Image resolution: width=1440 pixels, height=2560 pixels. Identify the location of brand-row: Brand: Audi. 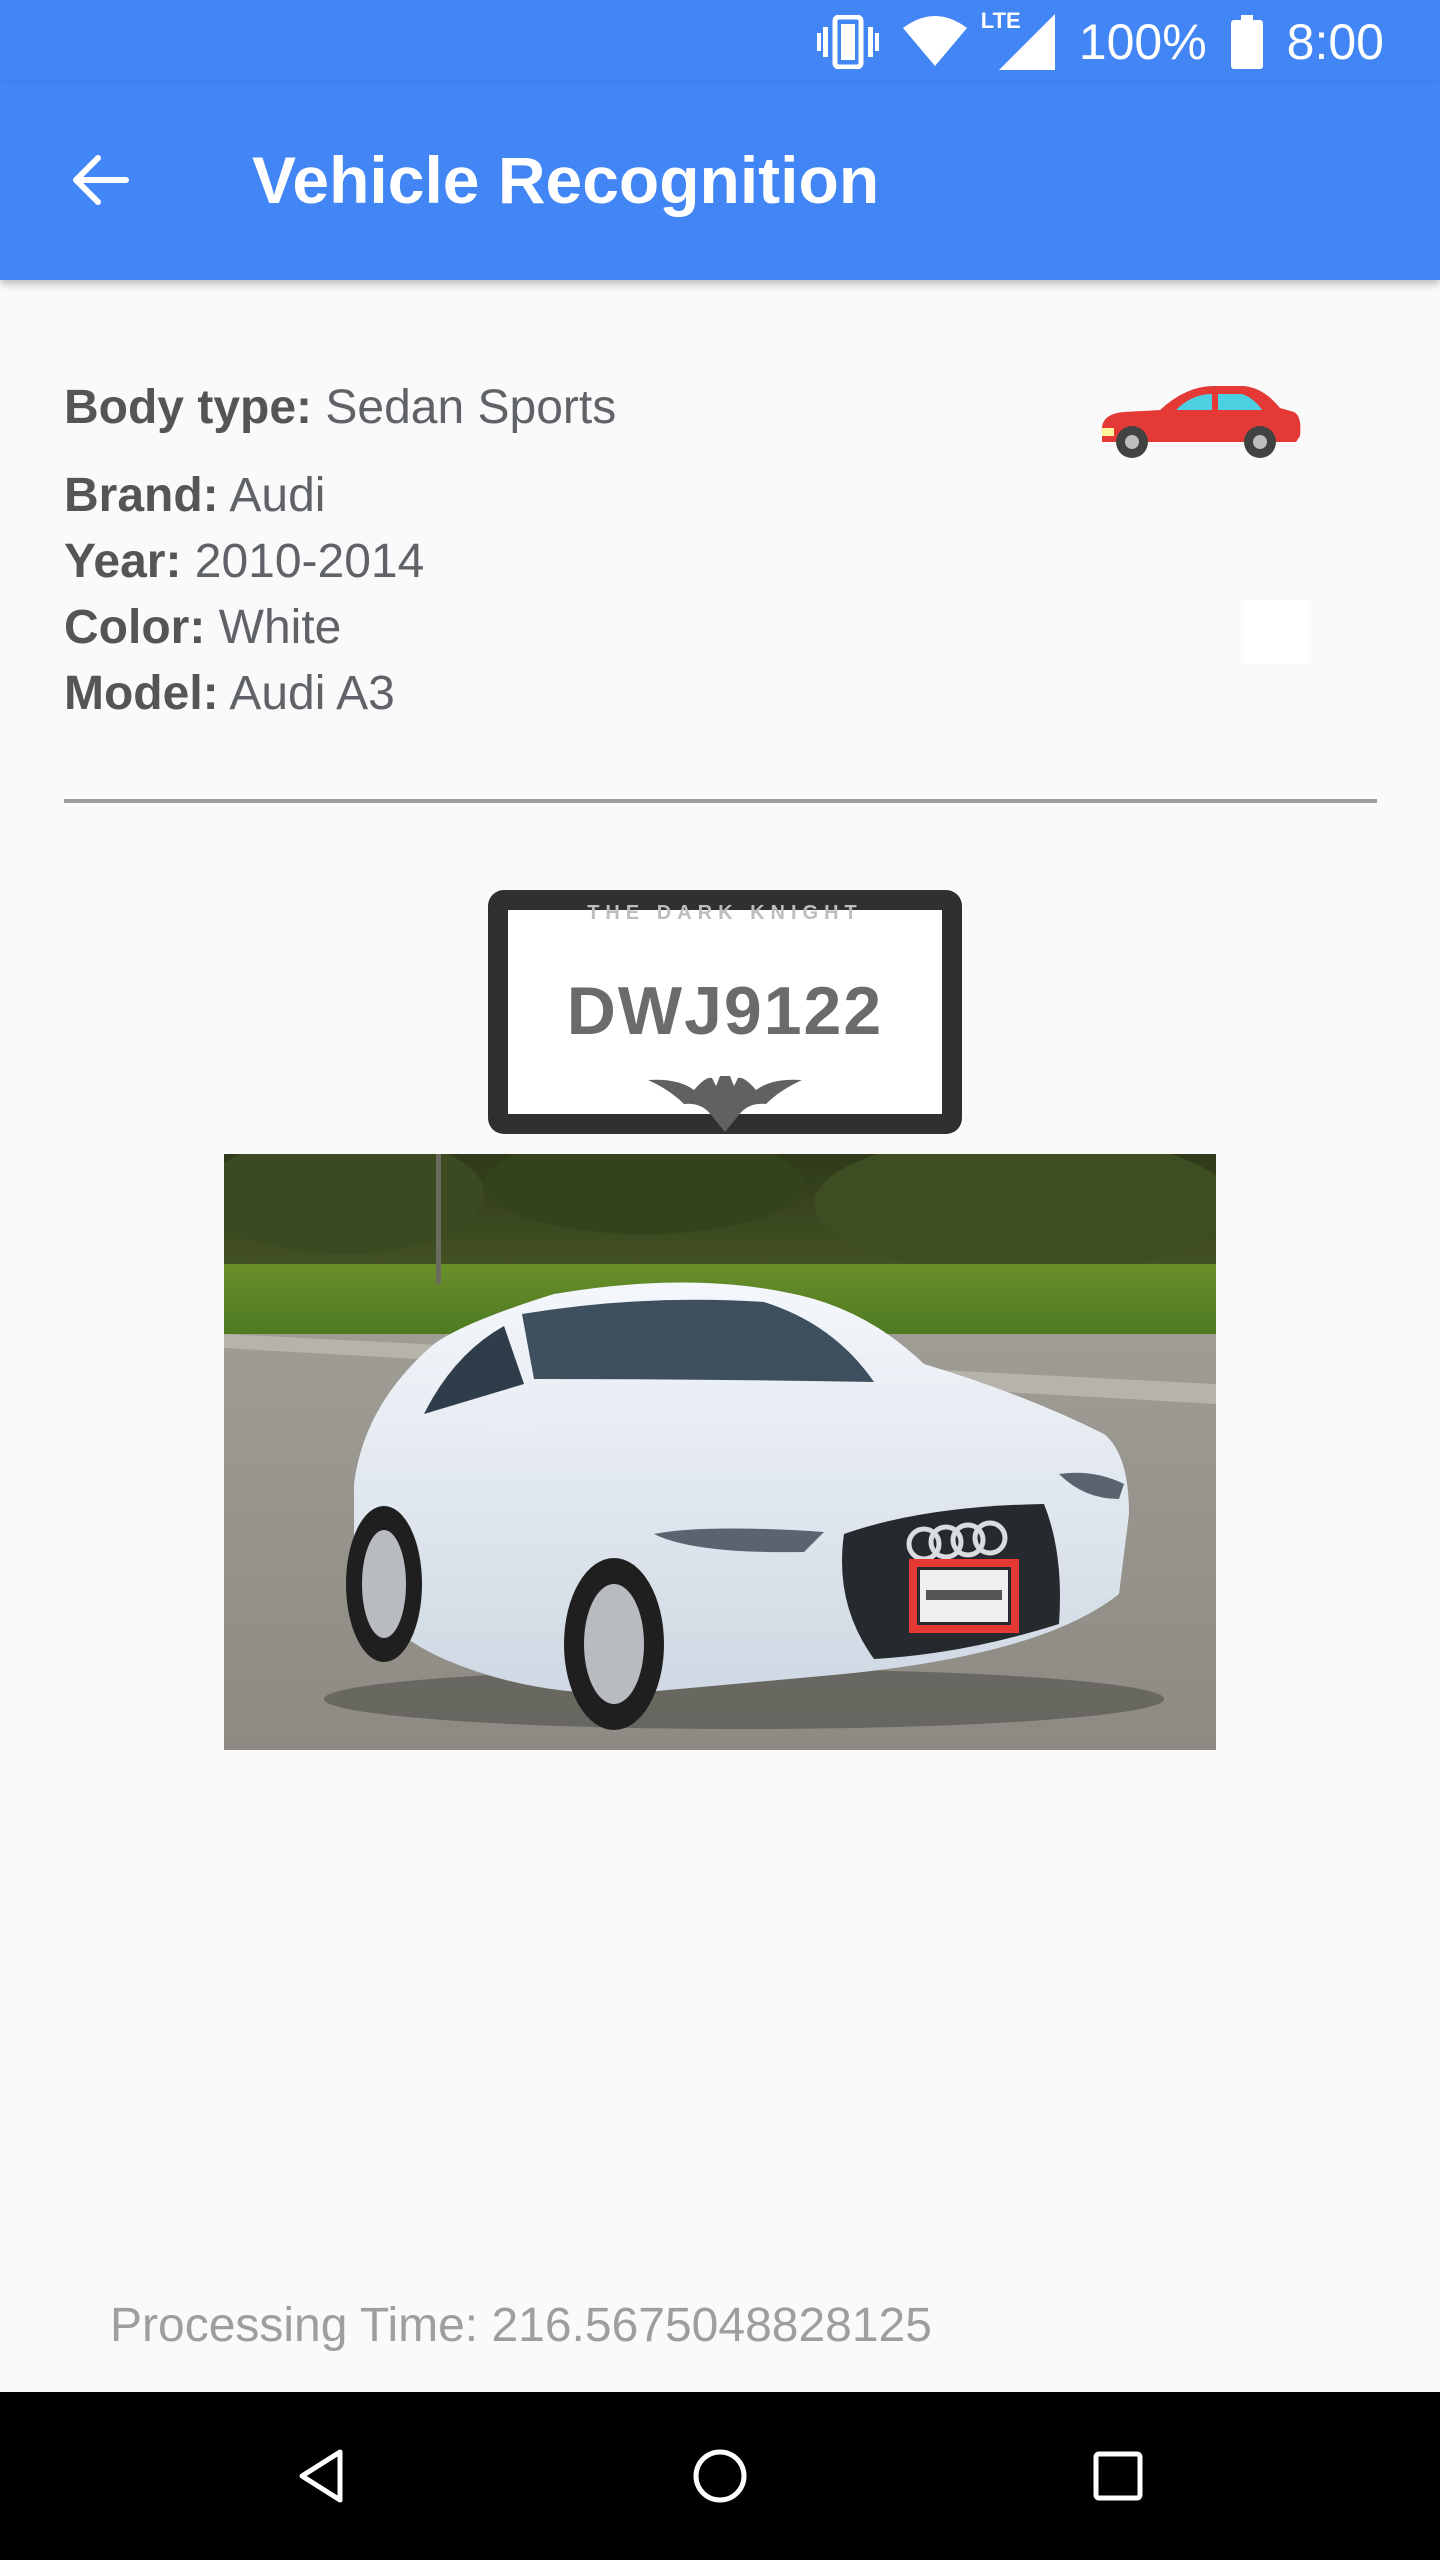
(194, 495).